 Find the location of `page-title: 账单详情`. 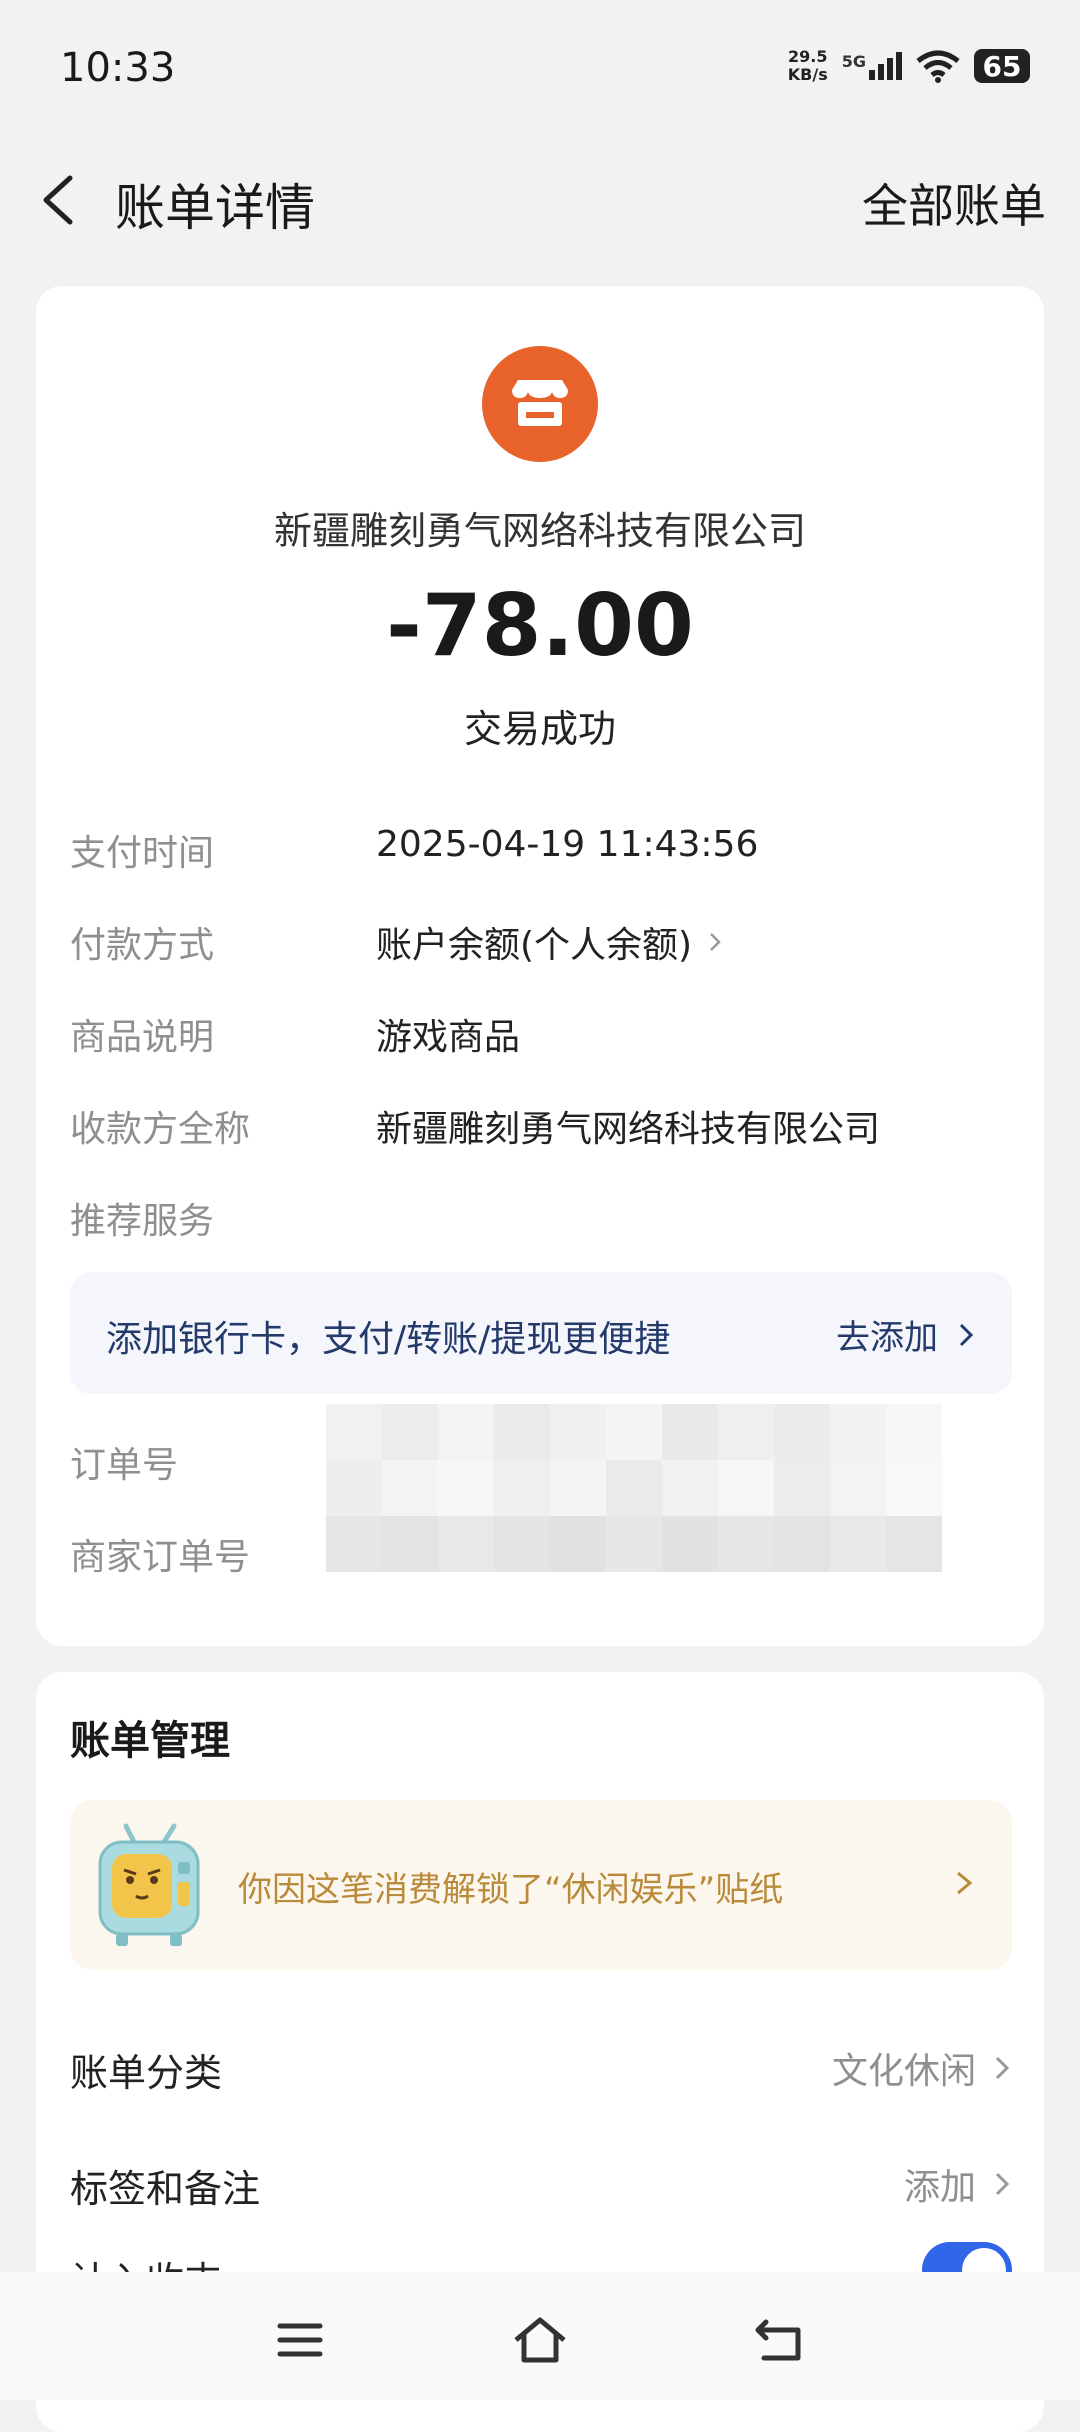

page-title: 账单详情 is located at coordinates (215, 208).